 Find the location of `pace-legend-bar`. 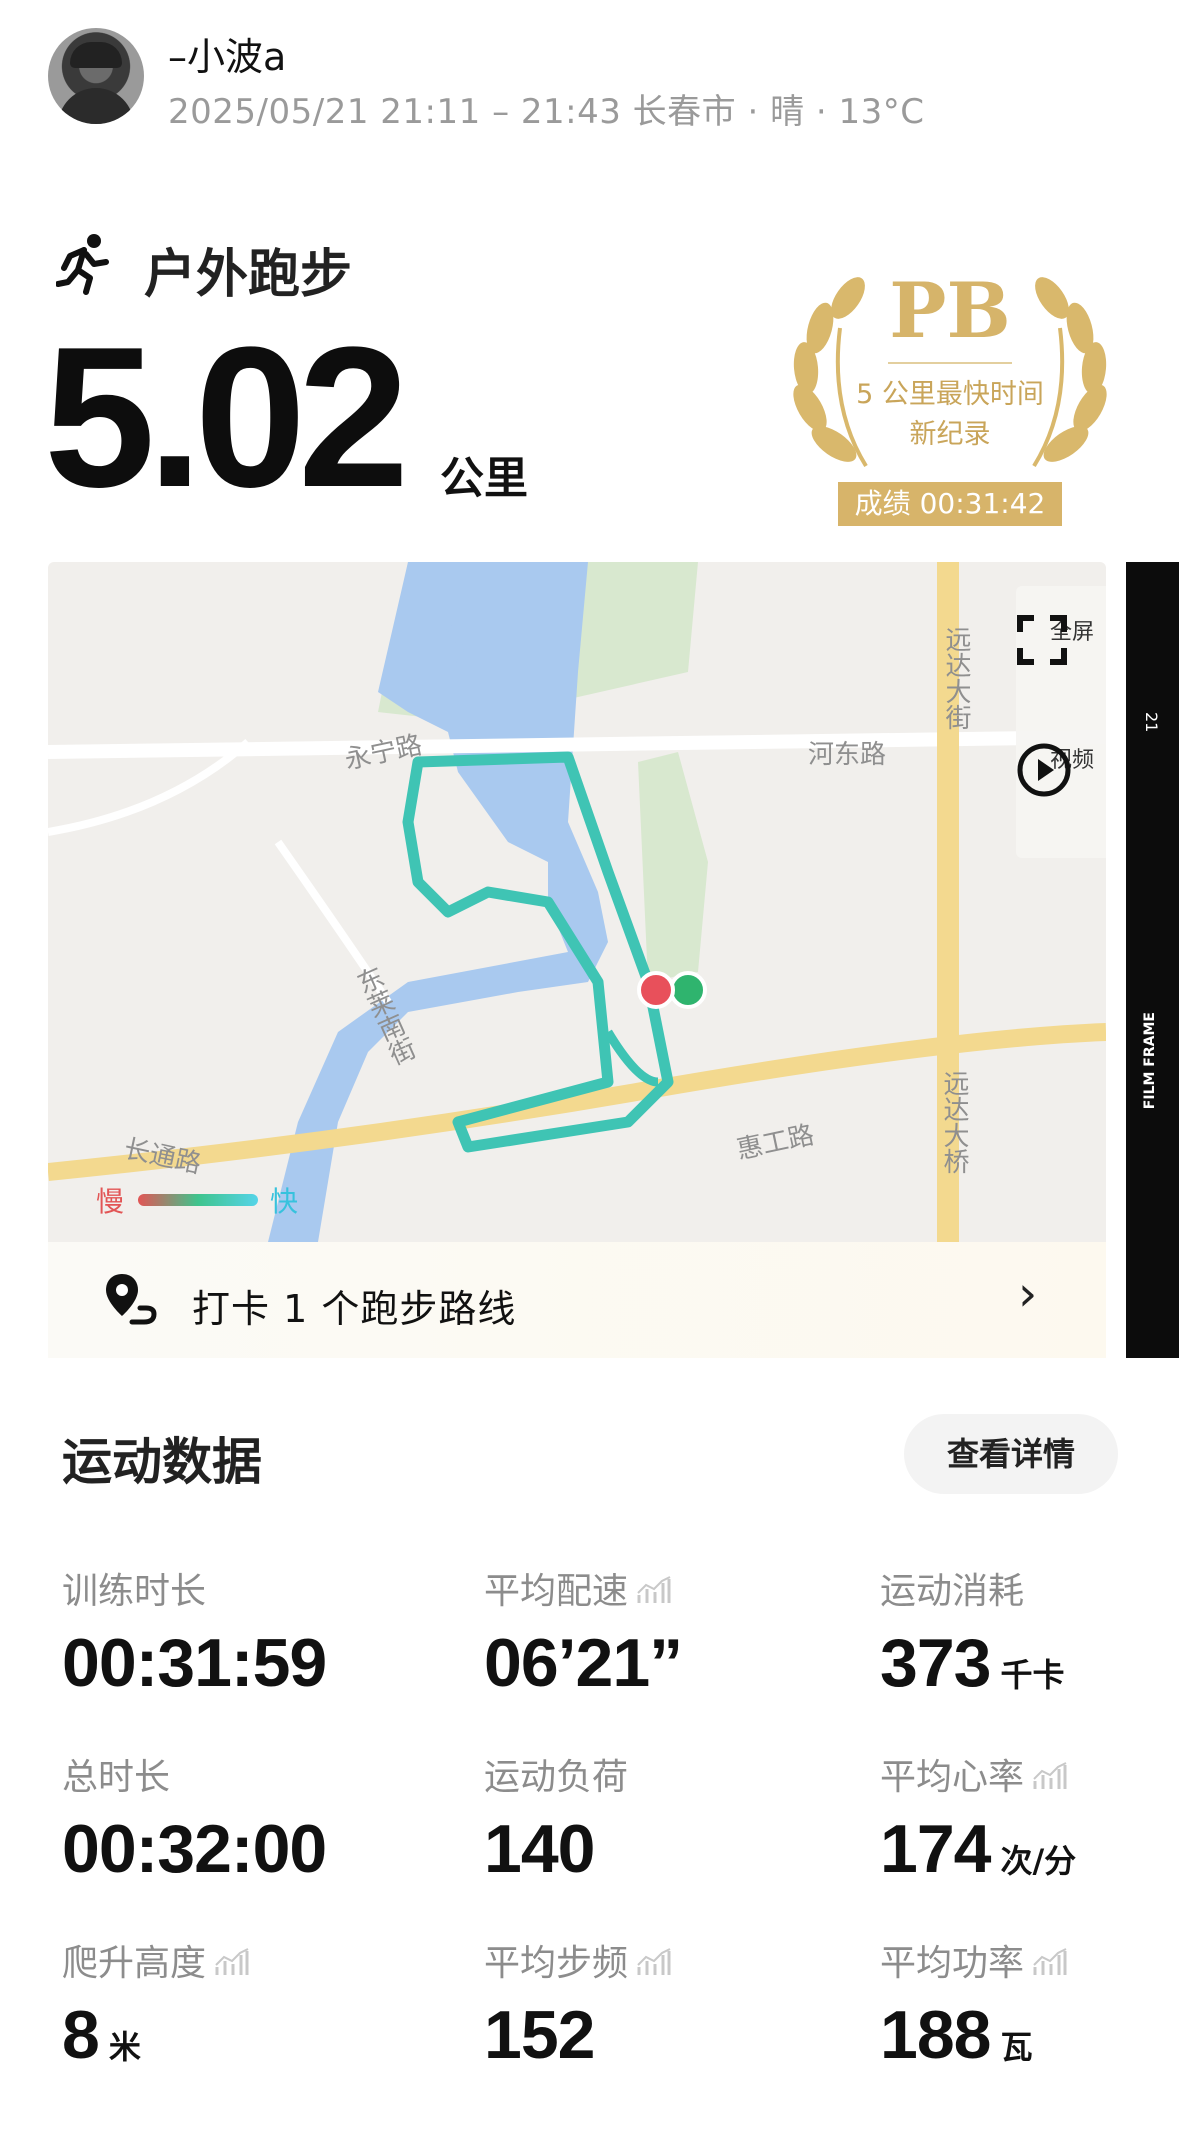

pace-legend-bar is located at coordinates (198, 1200).